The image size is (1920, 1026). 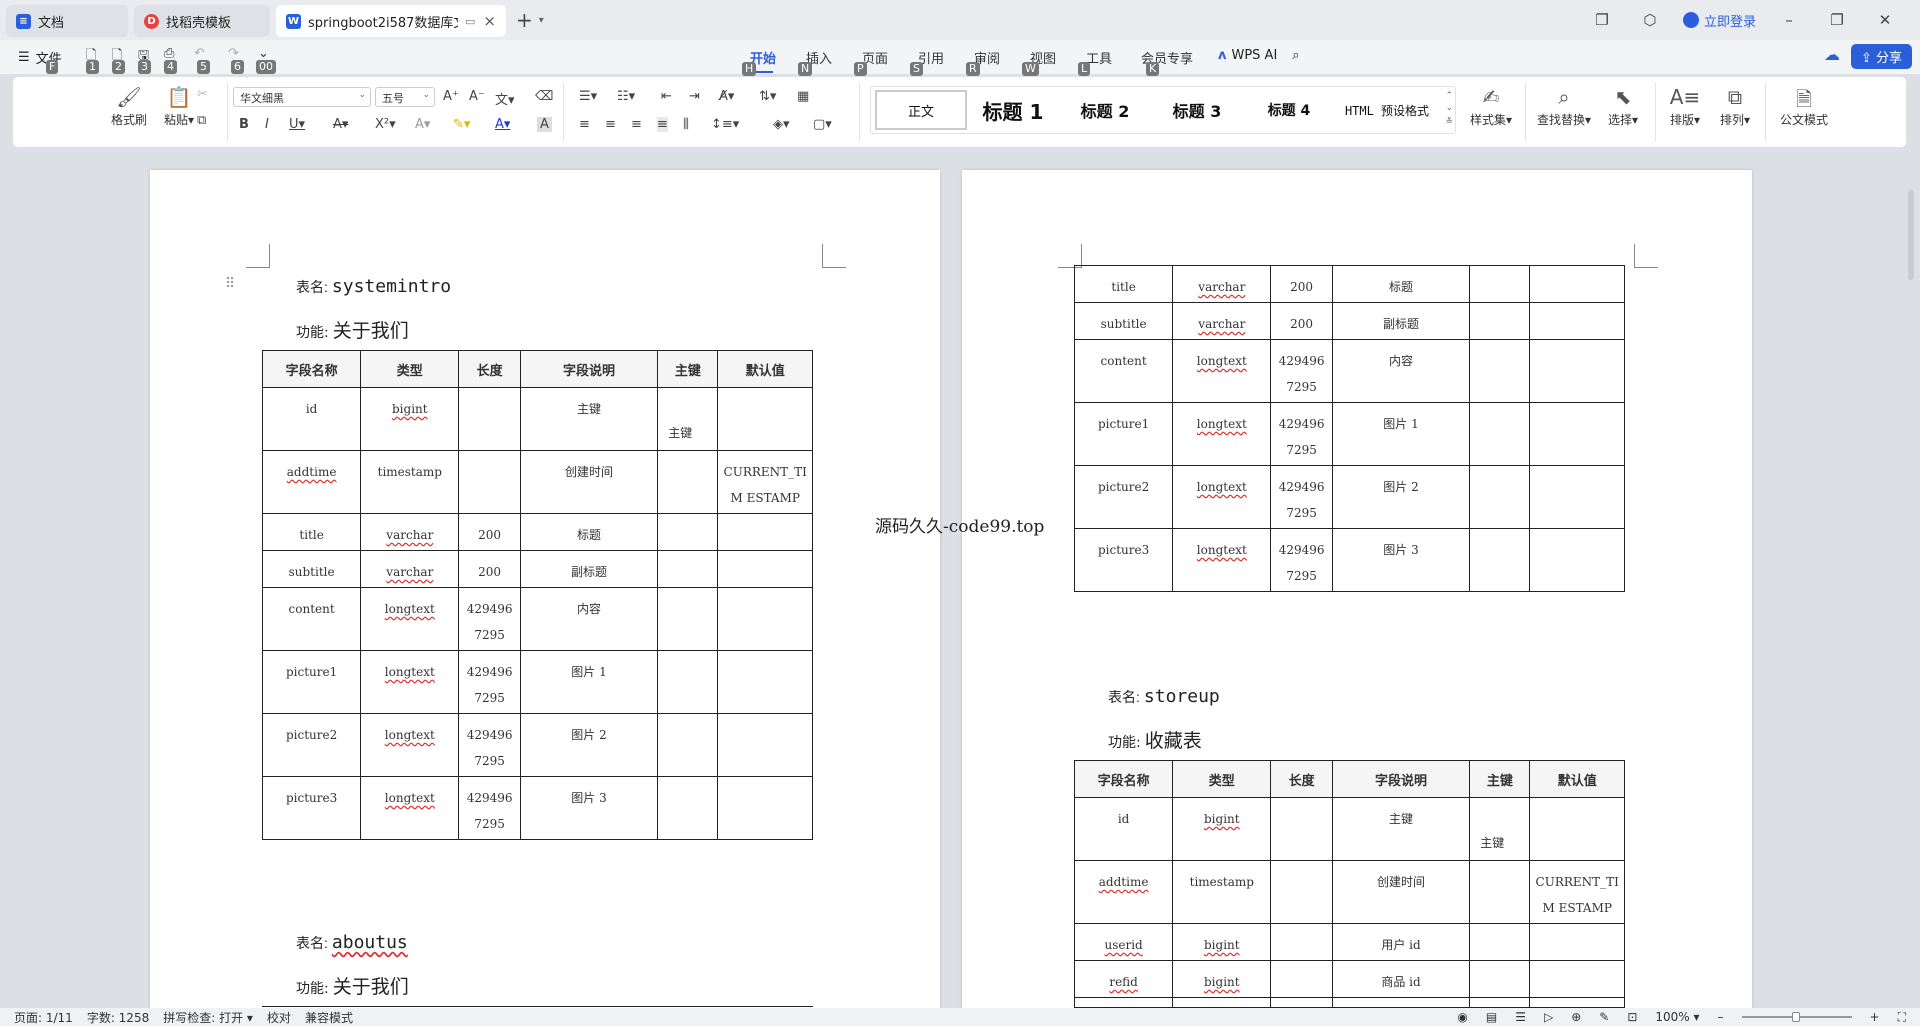 I want to click on field-name-cell: addtime, so click(x=1123, y=892).